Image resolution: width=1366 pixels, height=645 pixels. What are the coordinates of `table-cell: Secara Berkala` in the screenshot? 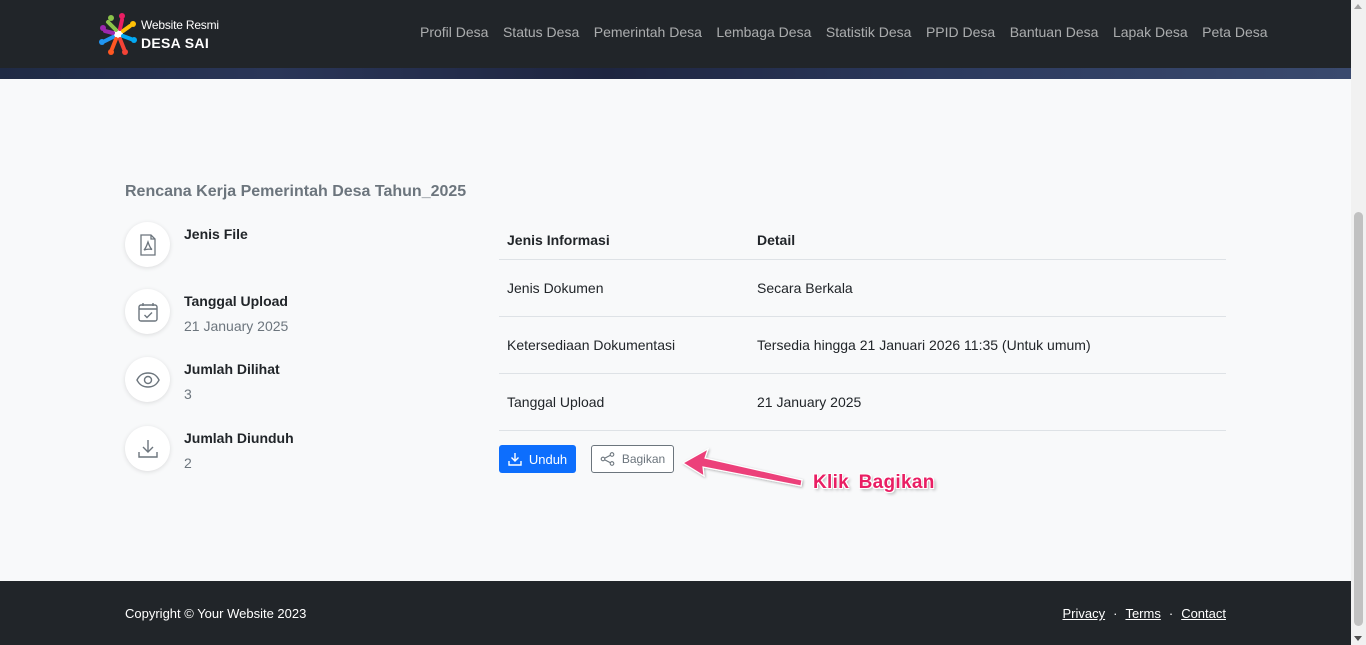 It's located at (987, 288).